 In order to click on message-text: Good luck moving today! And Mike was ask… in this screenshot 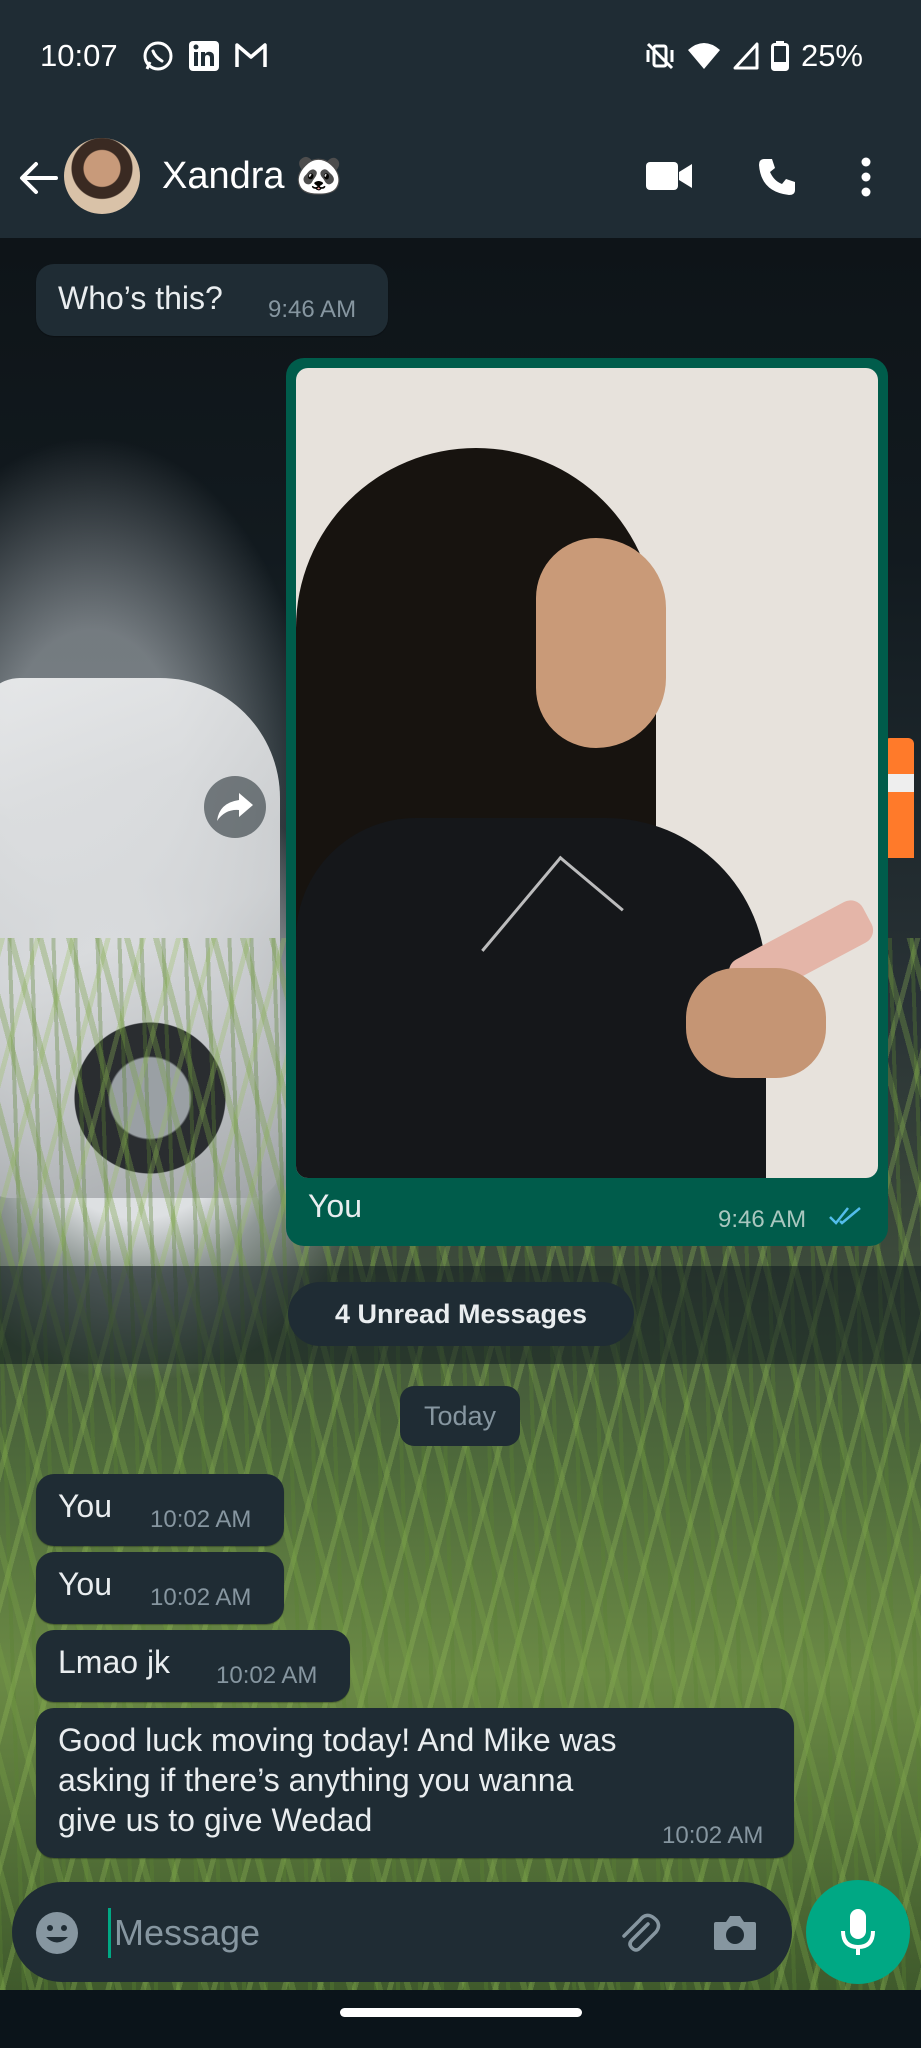, I will do `click(337, 1780)`.